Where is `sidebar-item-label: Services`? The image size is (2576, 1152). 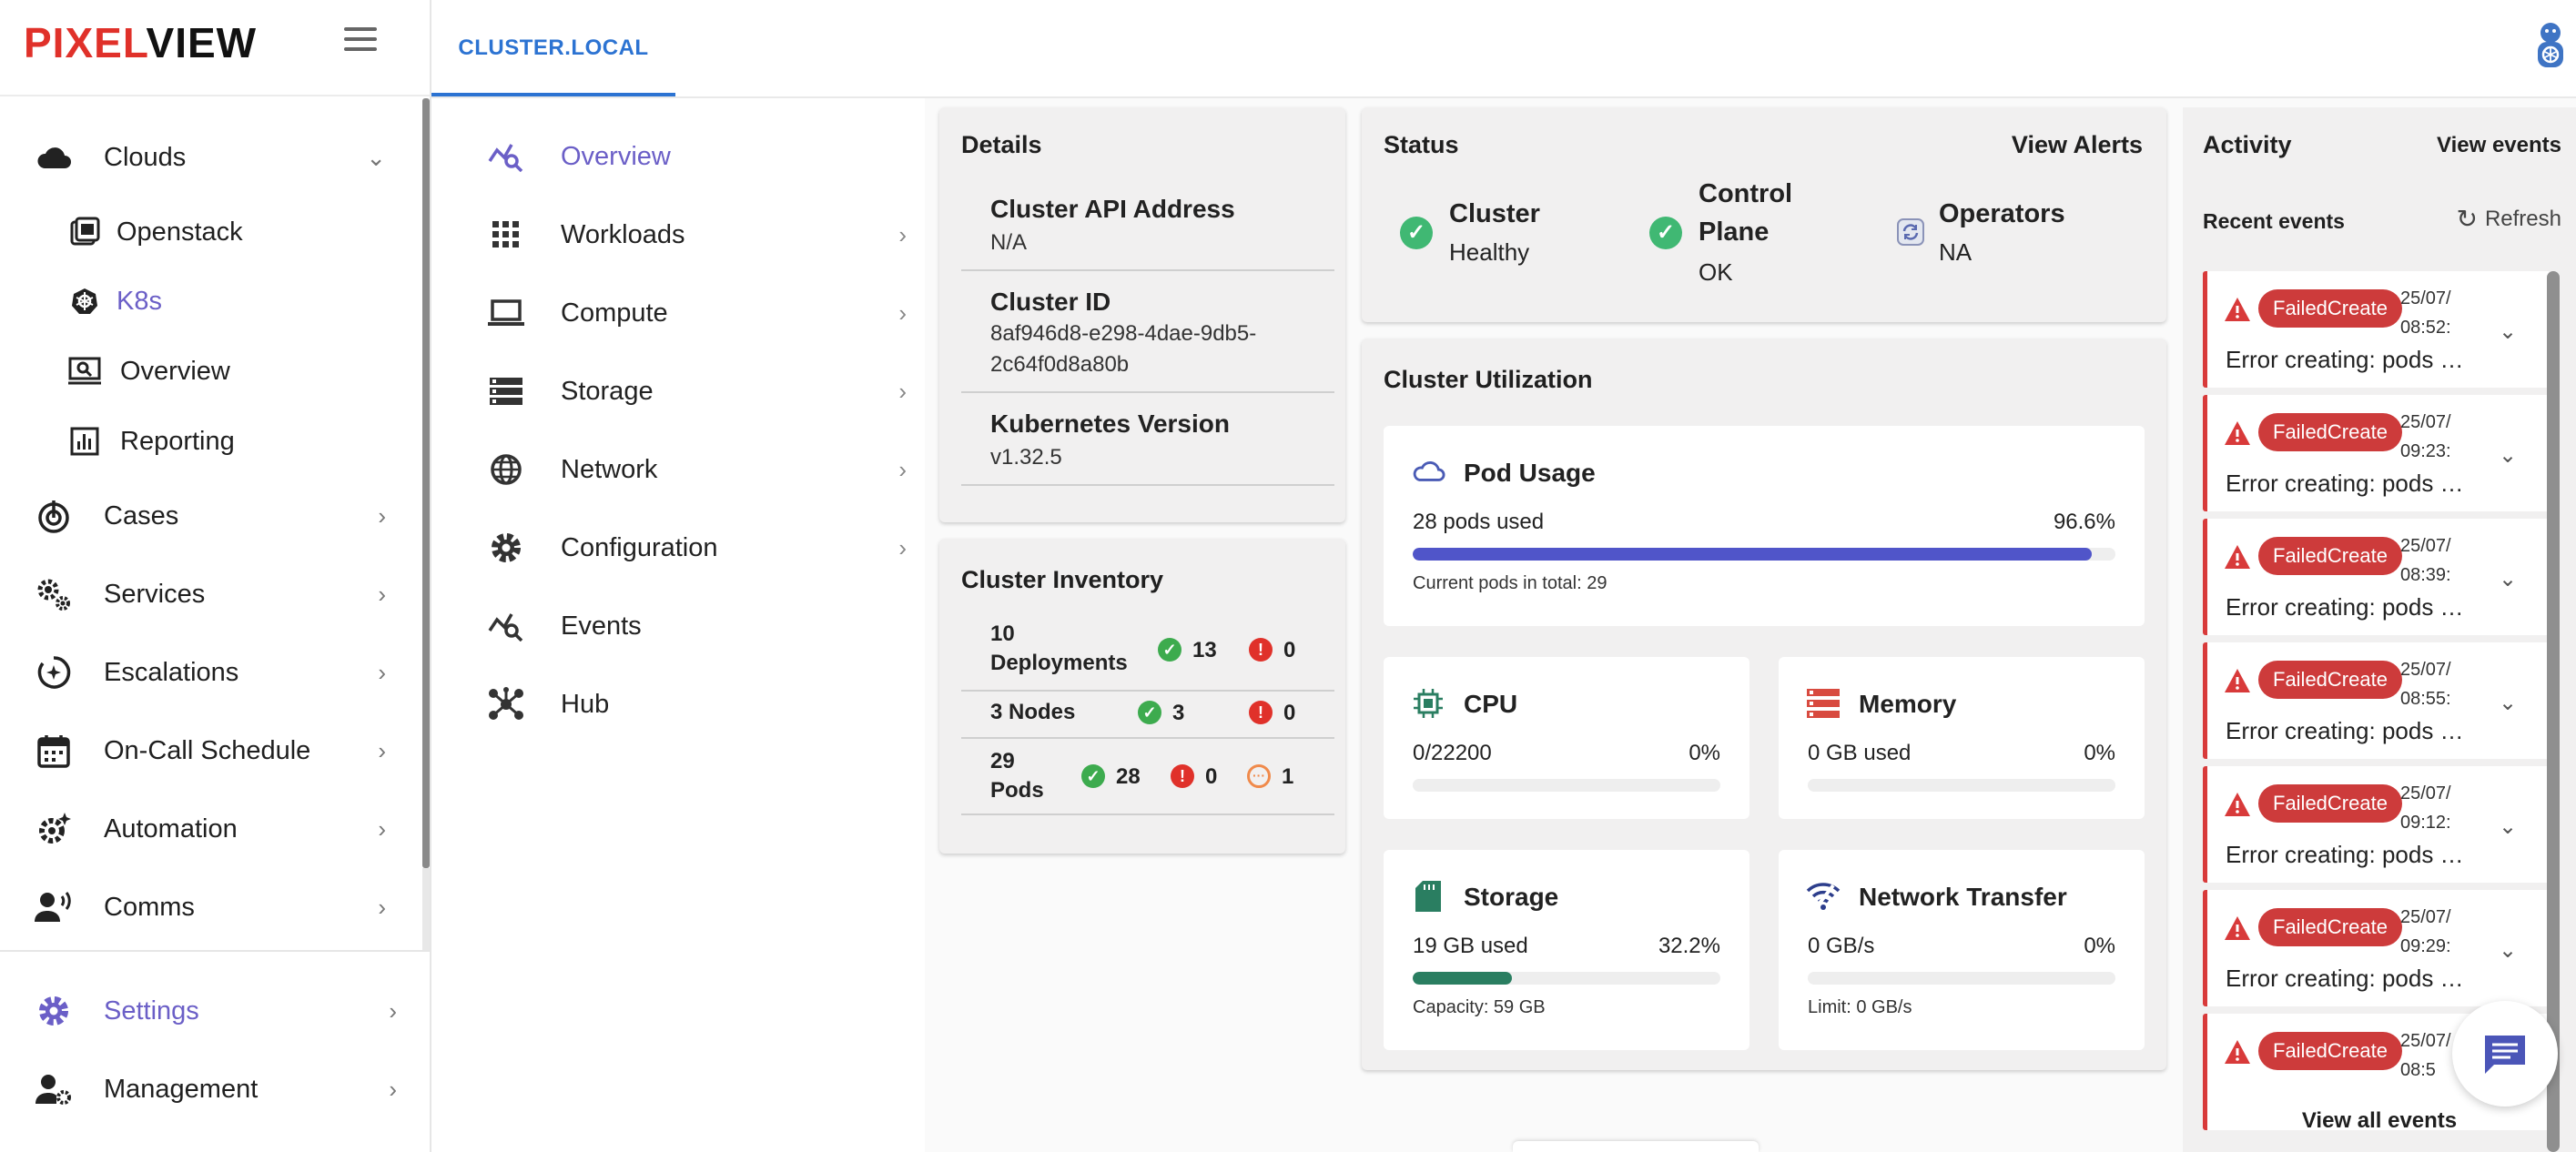
sidebar-item-label: Services is located at coordinates (155, 594).